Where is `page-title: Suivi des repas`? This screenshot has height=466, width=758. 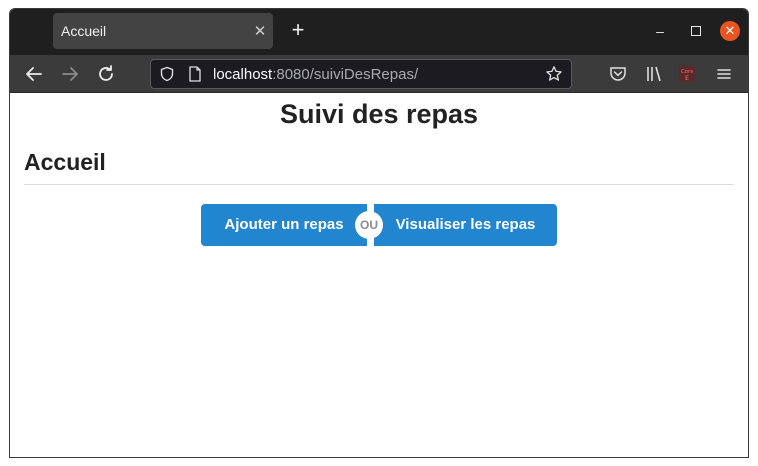 page-title: Suivi des repas is located at coordinates (379, 114).